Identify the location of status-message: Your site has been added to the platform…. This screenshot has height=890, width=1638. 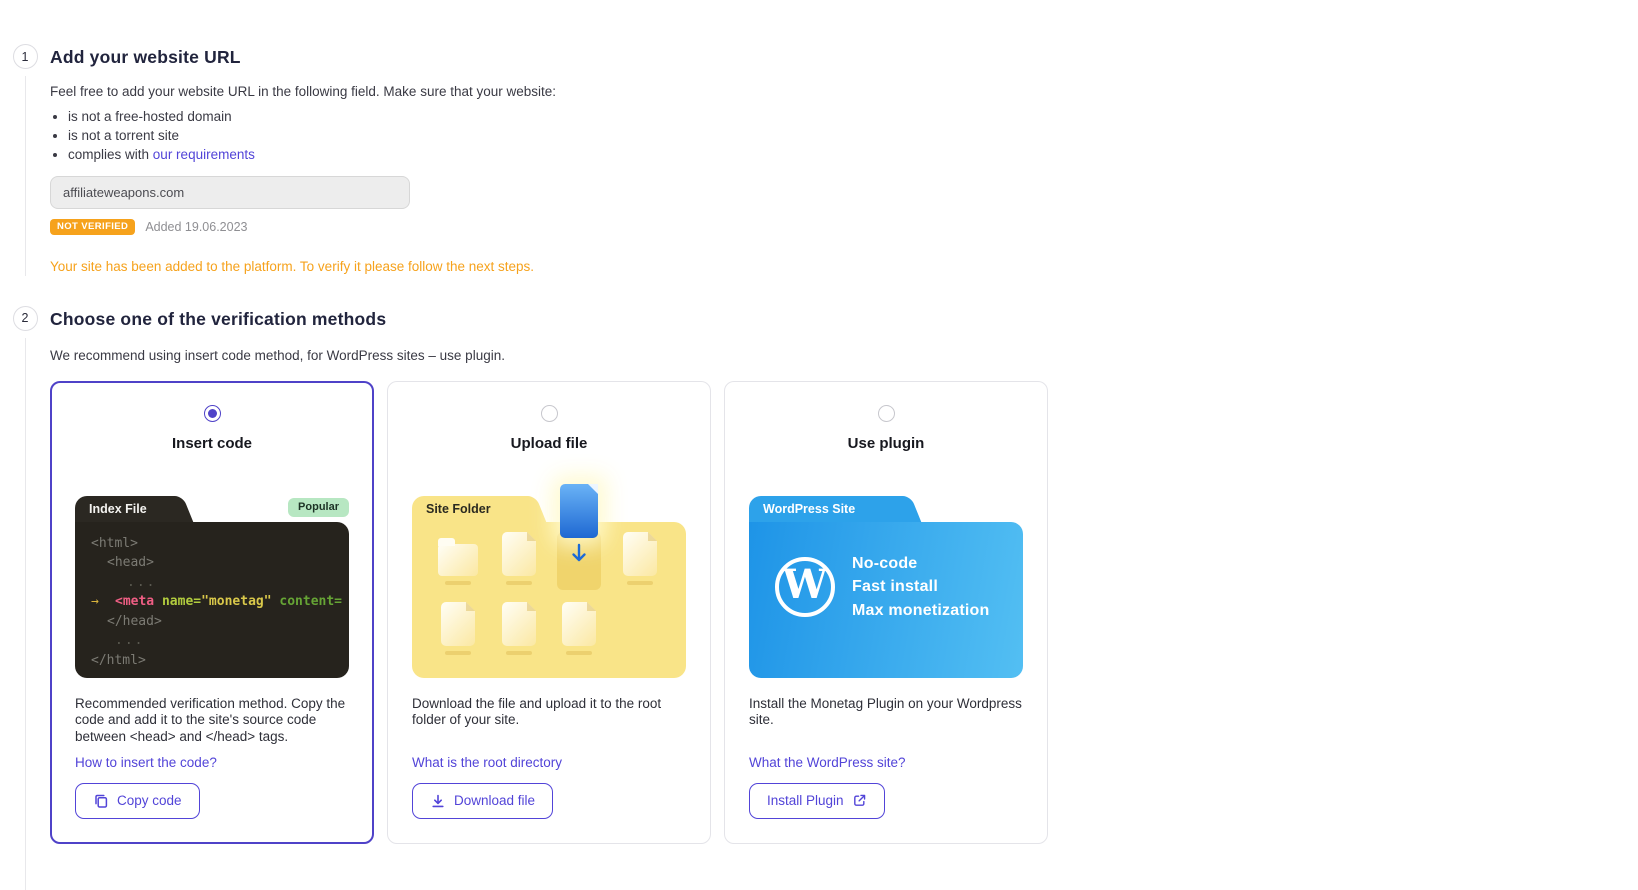
(292, 266).